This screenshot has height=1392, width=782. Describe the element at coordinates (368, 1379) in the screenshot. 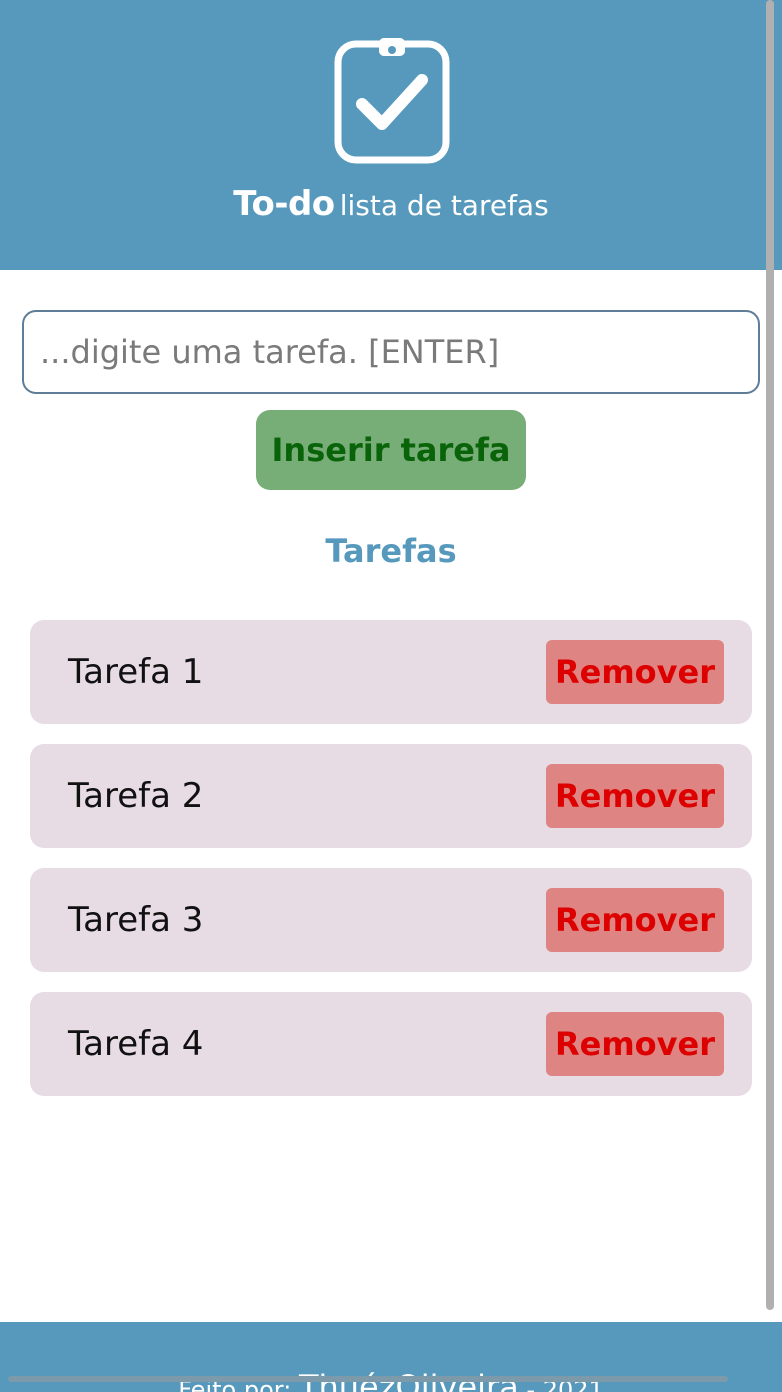

I see `horizontal-scrollbar` at that location.